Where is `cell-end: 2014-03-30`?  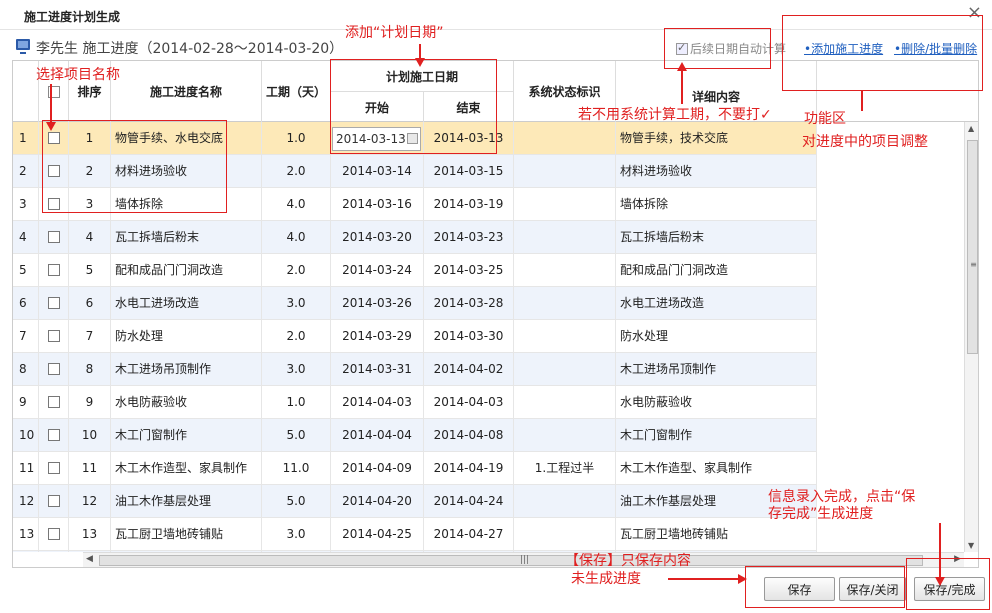 cell-end: 2014-03-30 is located at coordinates (469, 336).